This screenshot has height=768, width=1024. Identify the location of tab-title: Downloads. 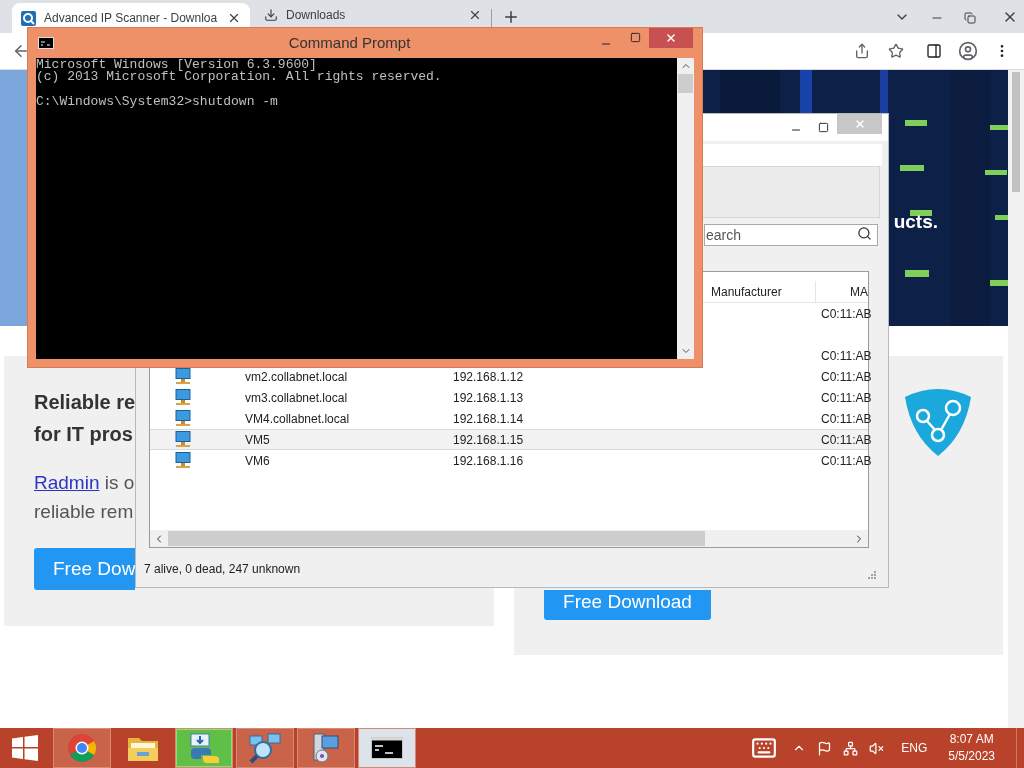
(316, 15).